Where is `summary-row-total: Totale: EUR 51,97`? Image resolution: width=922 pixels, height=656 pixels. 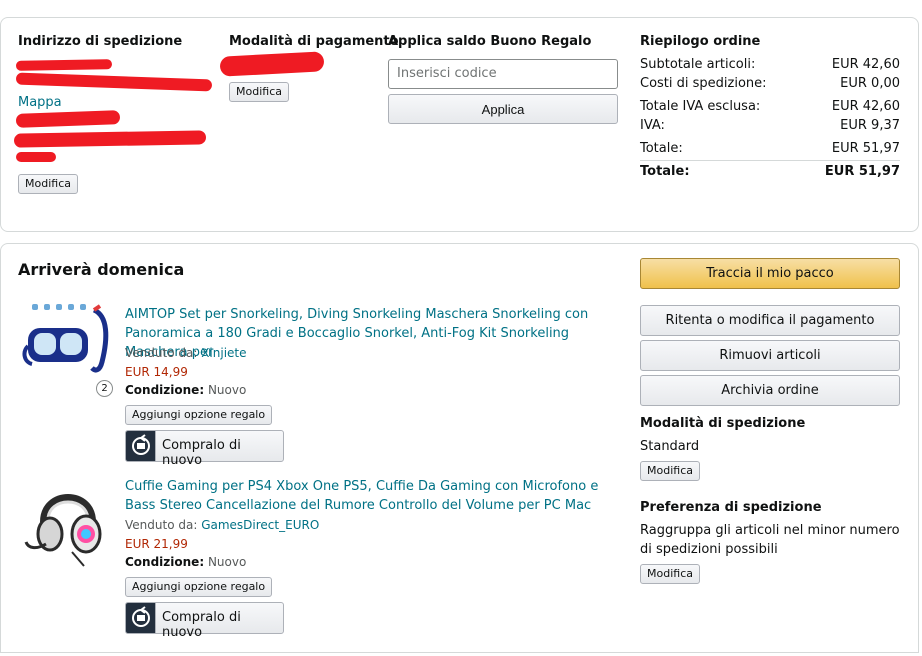
summary-row-total: Totale: EUR 51,97 is located at coordinates (770, 148).